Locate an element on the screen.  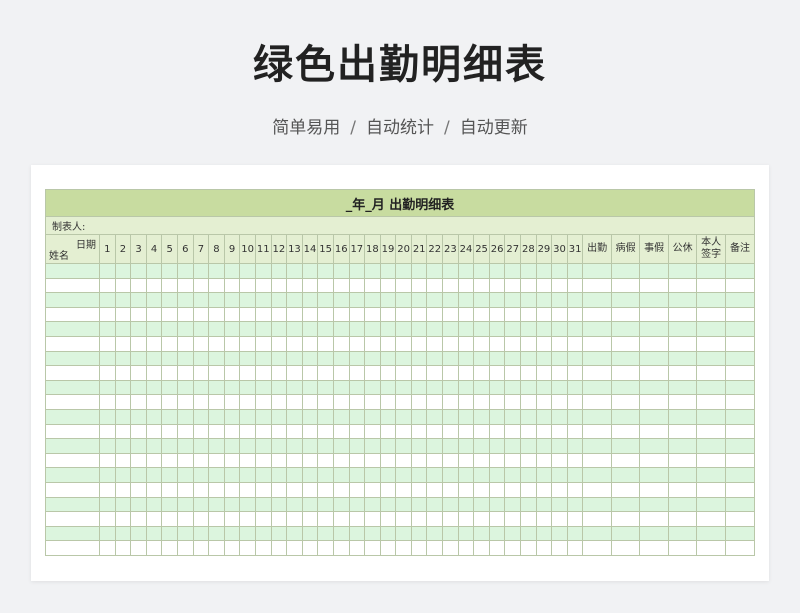
summary-header-3: 事假 is located at coordinates (654, 249).